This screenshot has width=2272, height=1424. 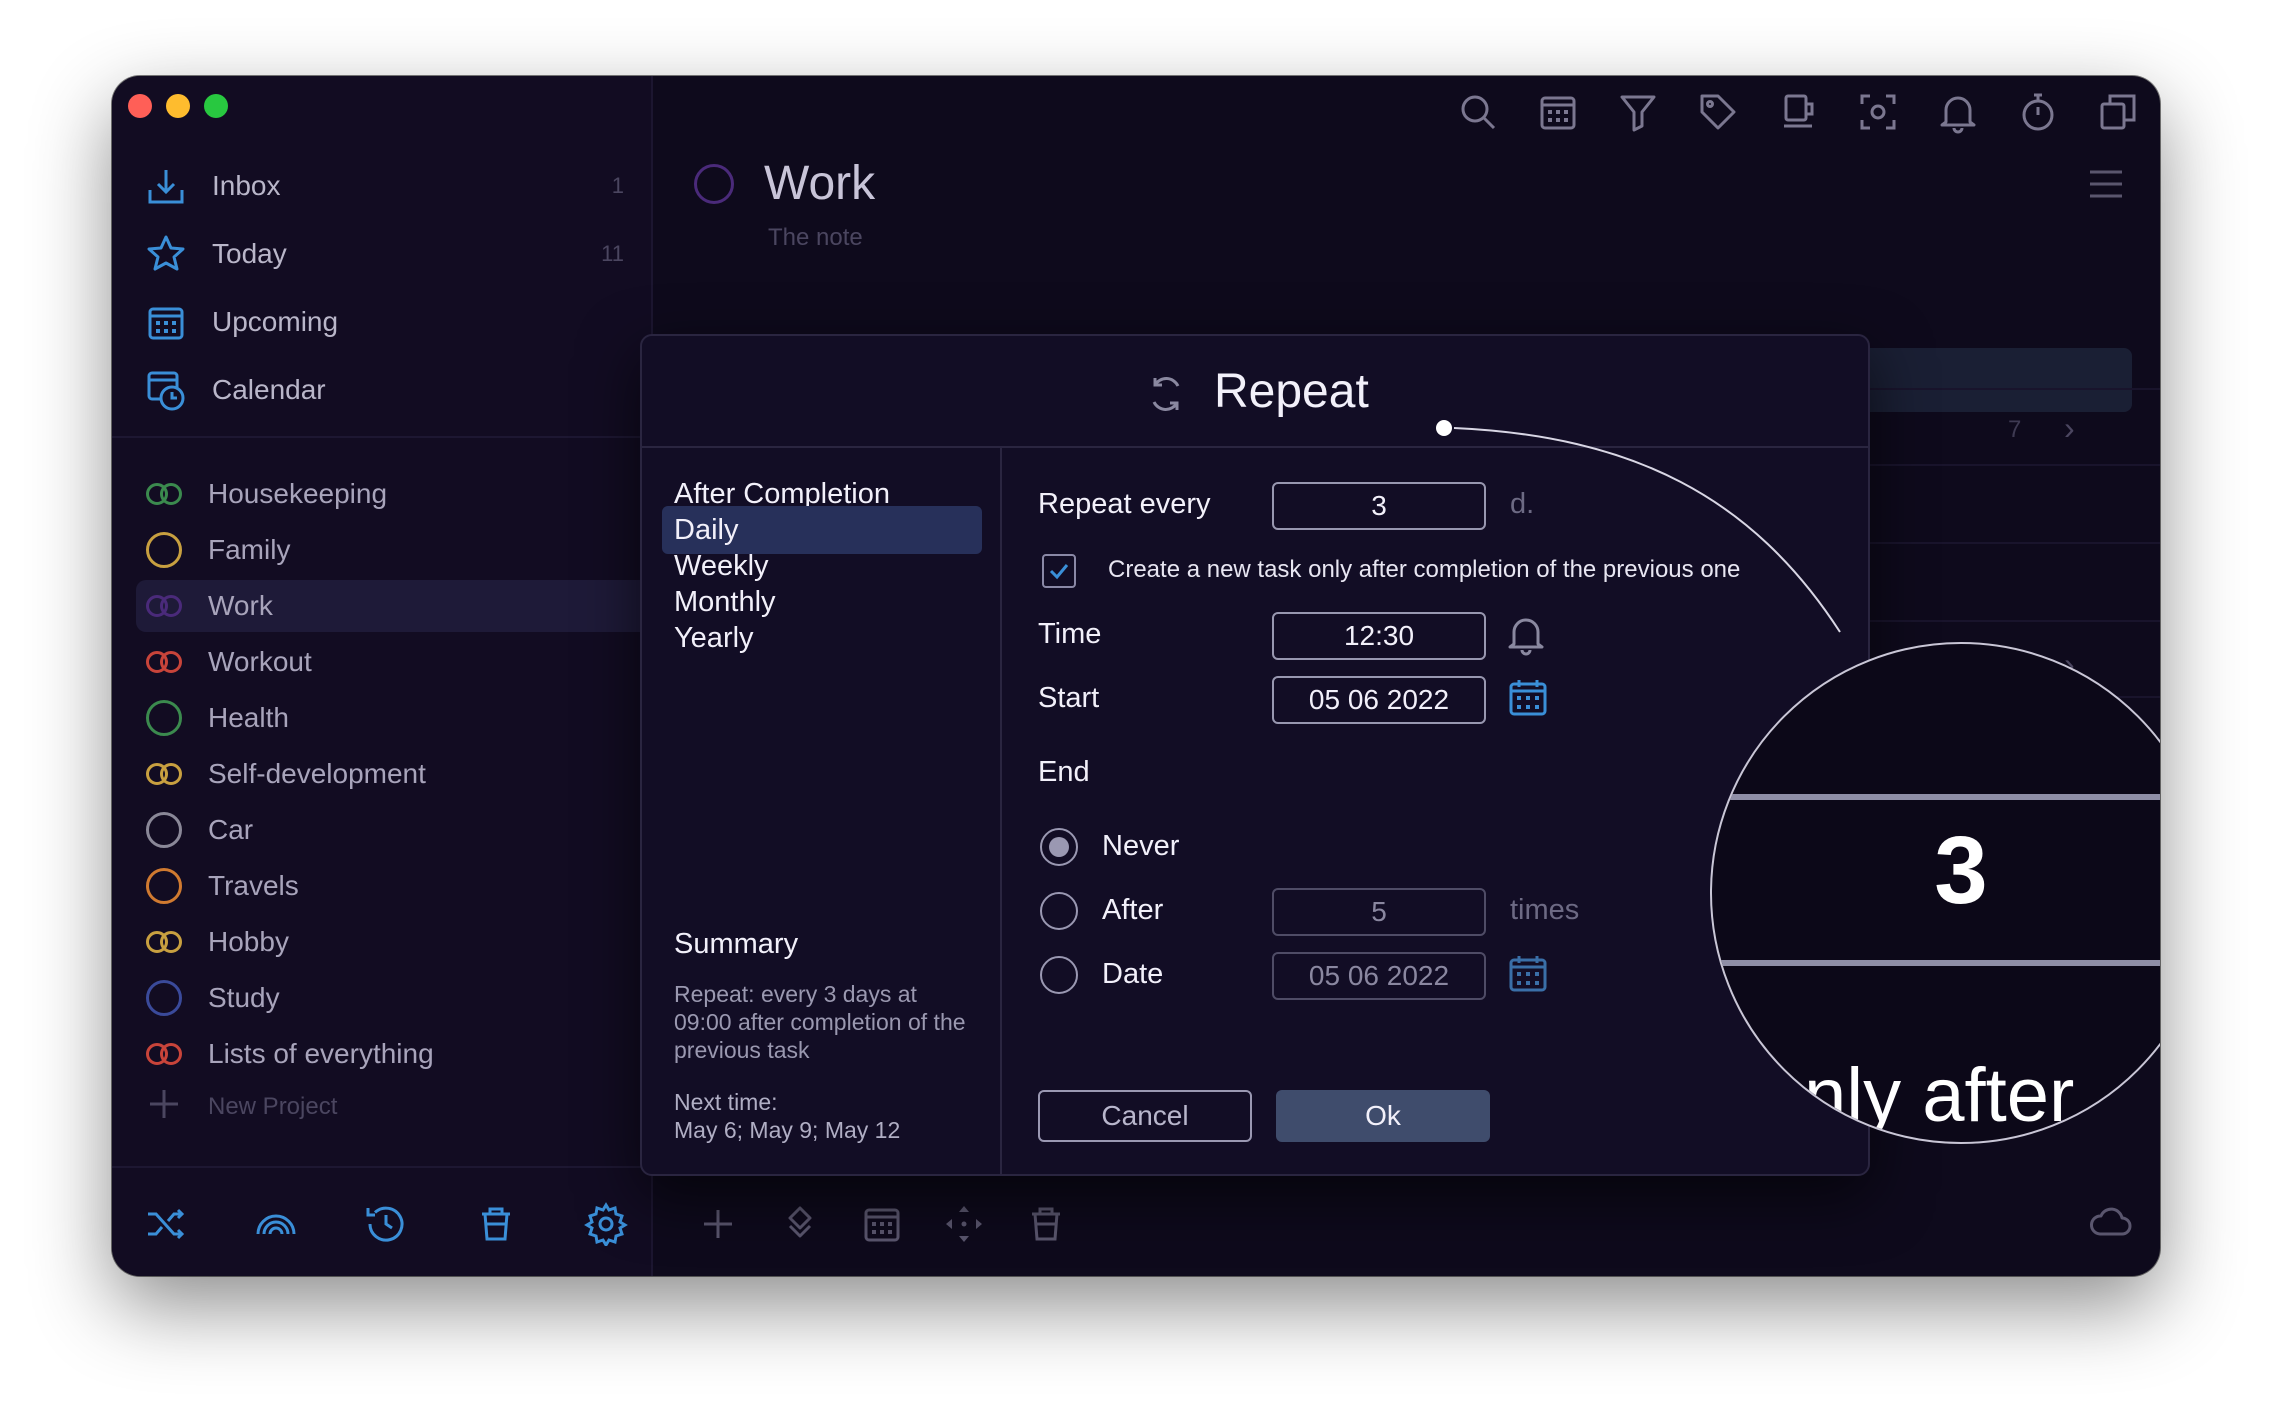 I want to click on tag-icon, so click(x=1718, y=114).